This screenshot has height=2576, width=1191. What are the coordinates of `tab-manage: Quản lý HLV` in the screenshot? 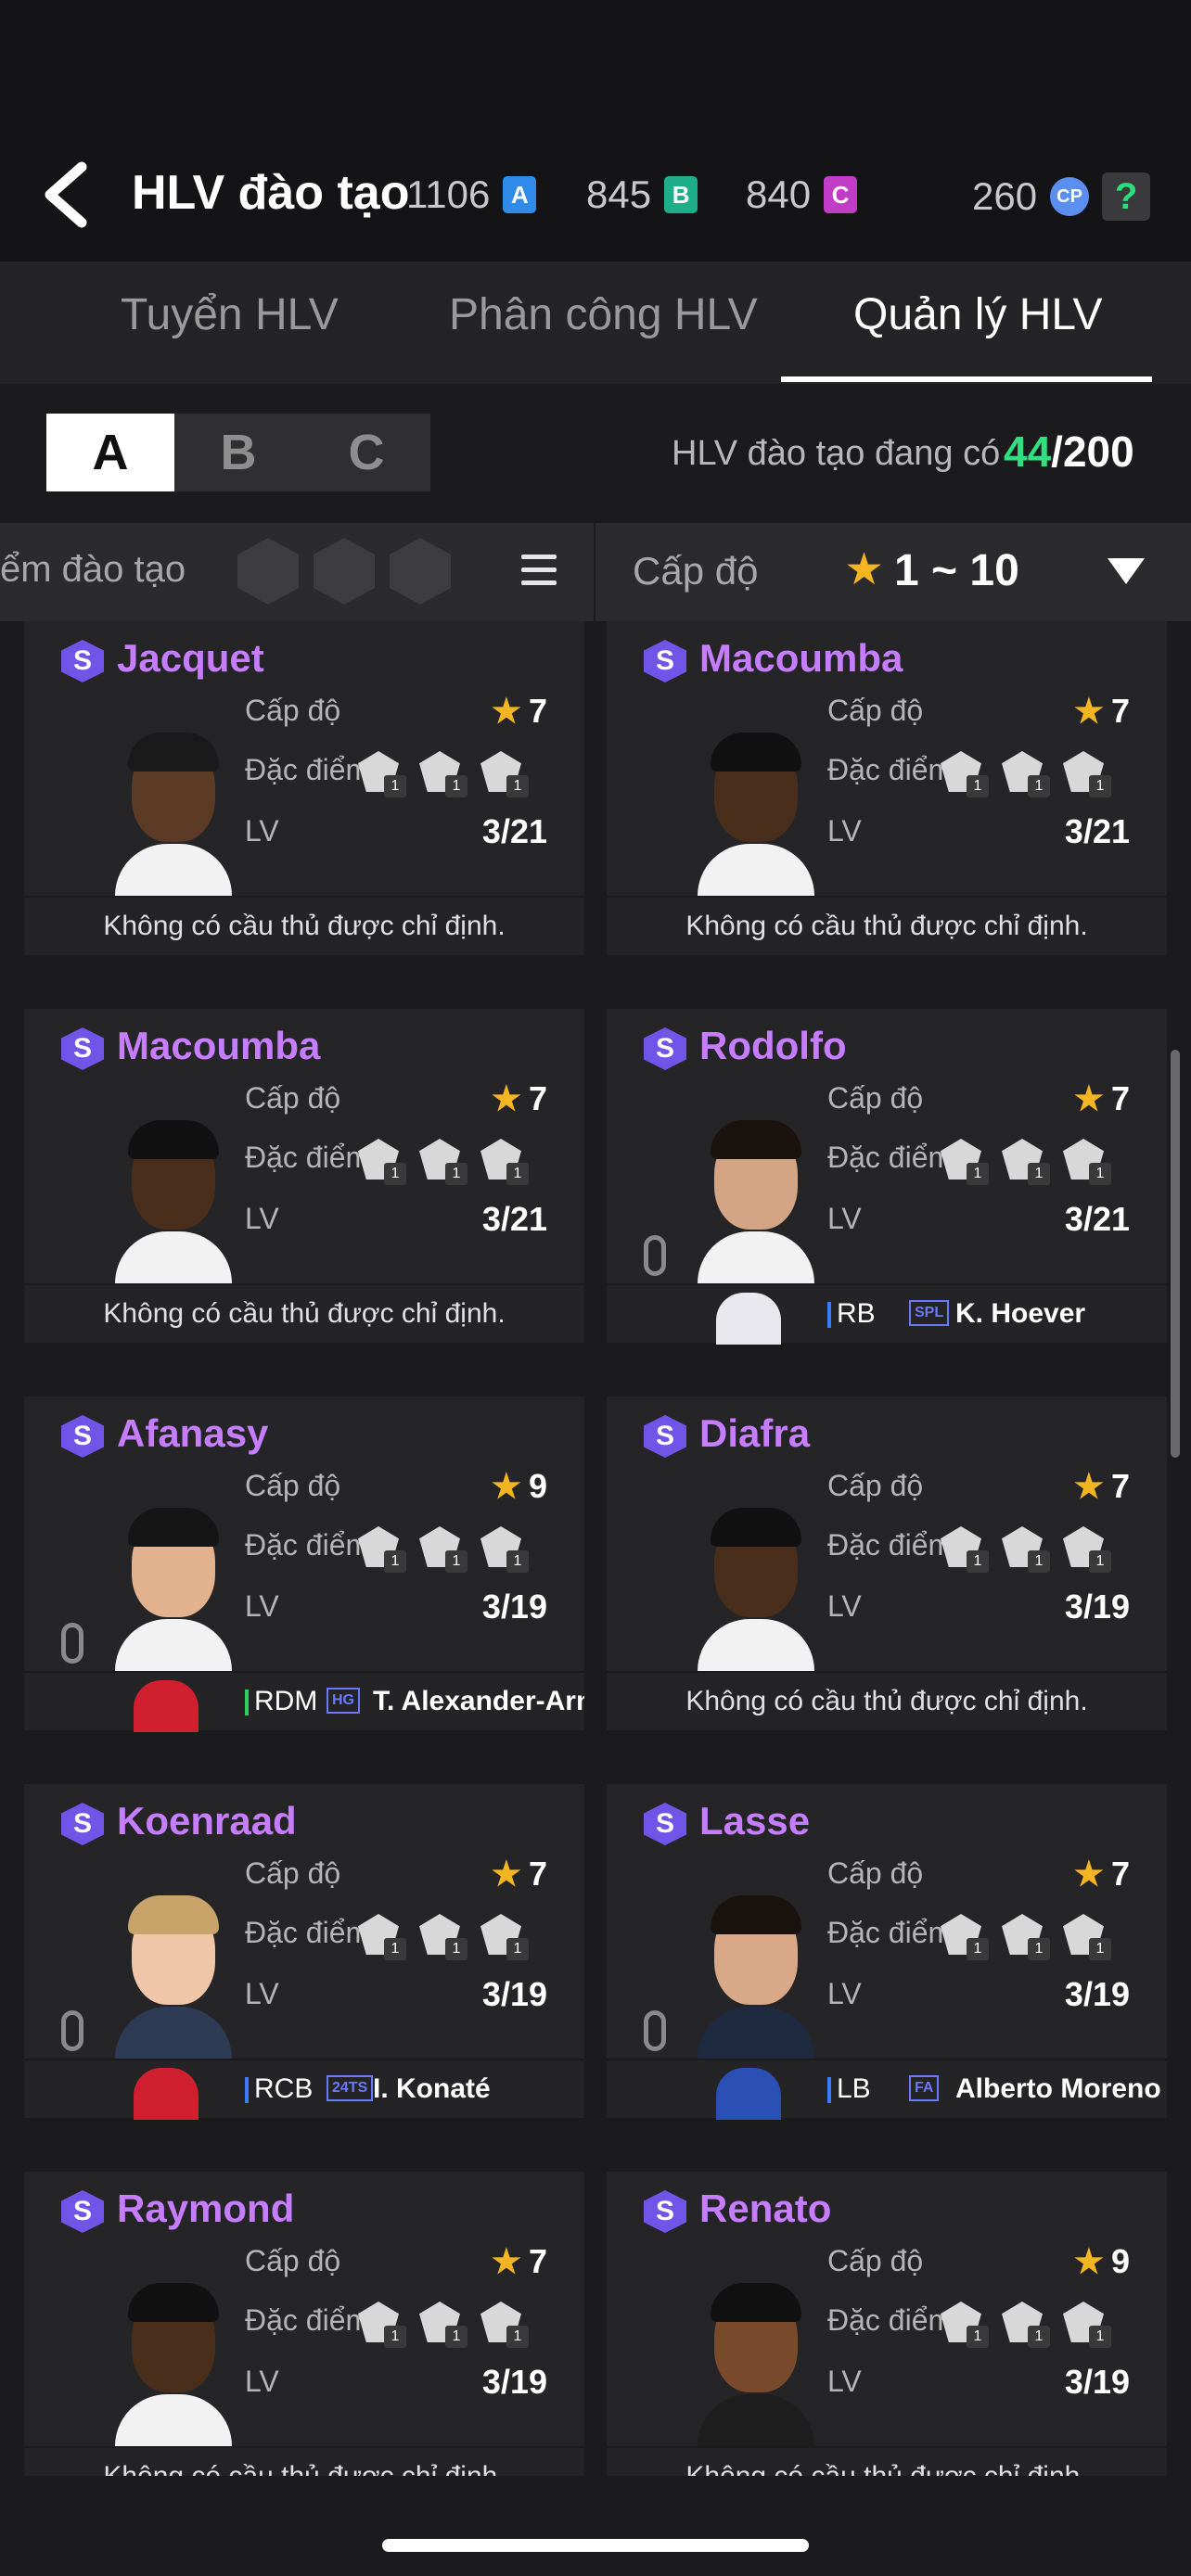 It's located at (978, 314).